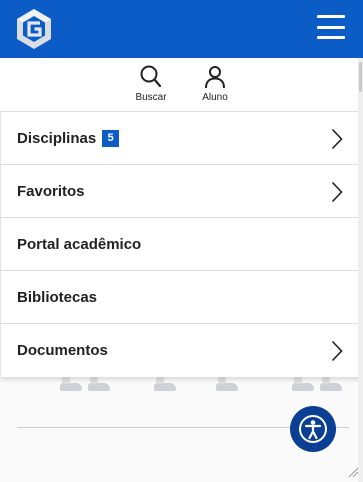 This screenshot has height=482, width=363. Describe the element at coordinates (51, 191) in the screenshot. I see `menu-item-label: Favoritos` at that location.